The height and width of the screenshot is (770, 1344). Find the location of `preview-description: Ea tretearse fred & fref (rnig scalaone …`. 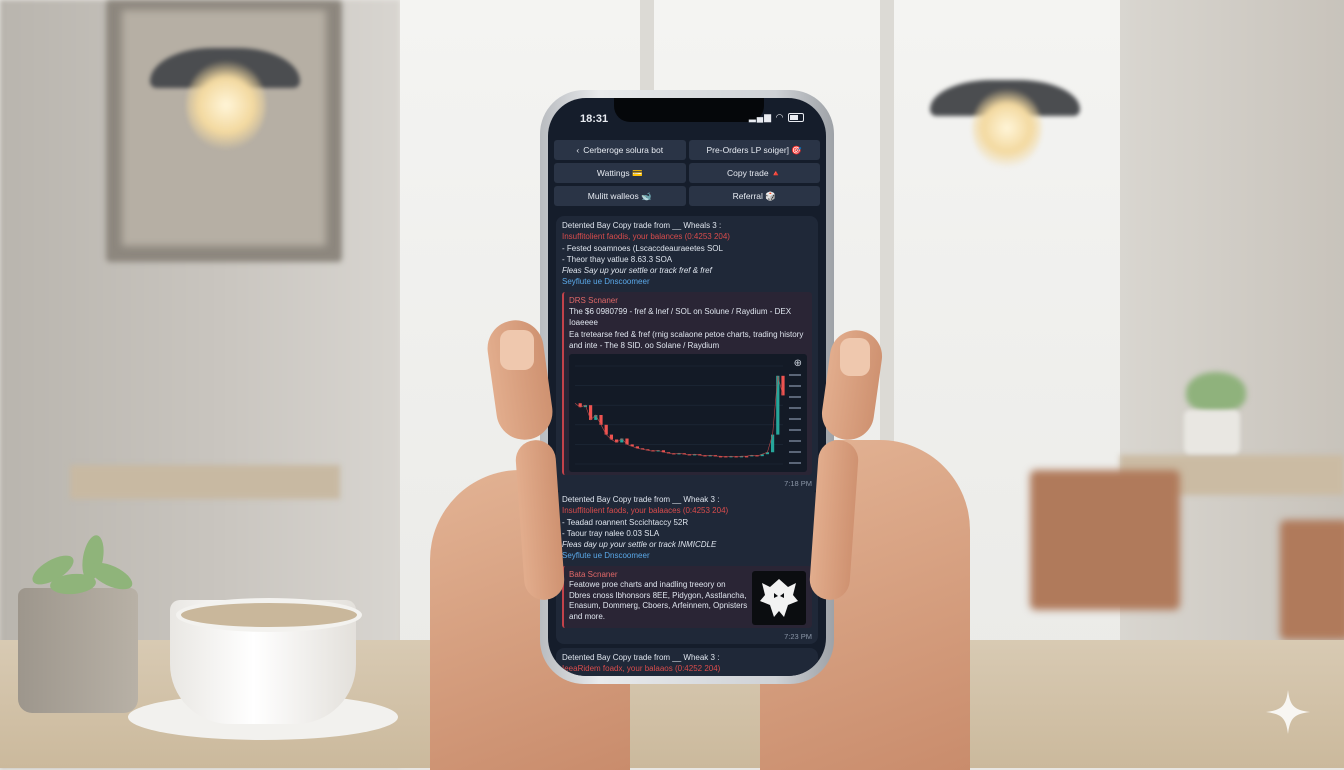

preview-description: Ea tretearse fred & fref (rnig scalaone … is located at coordinates (686, 339).